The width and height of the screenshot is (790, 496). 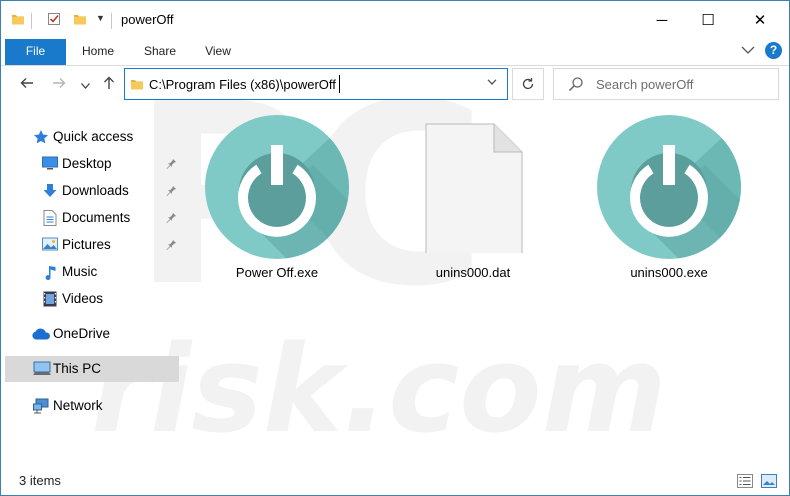 I want to click on recent-locations-button, so click(x=85, y=86).